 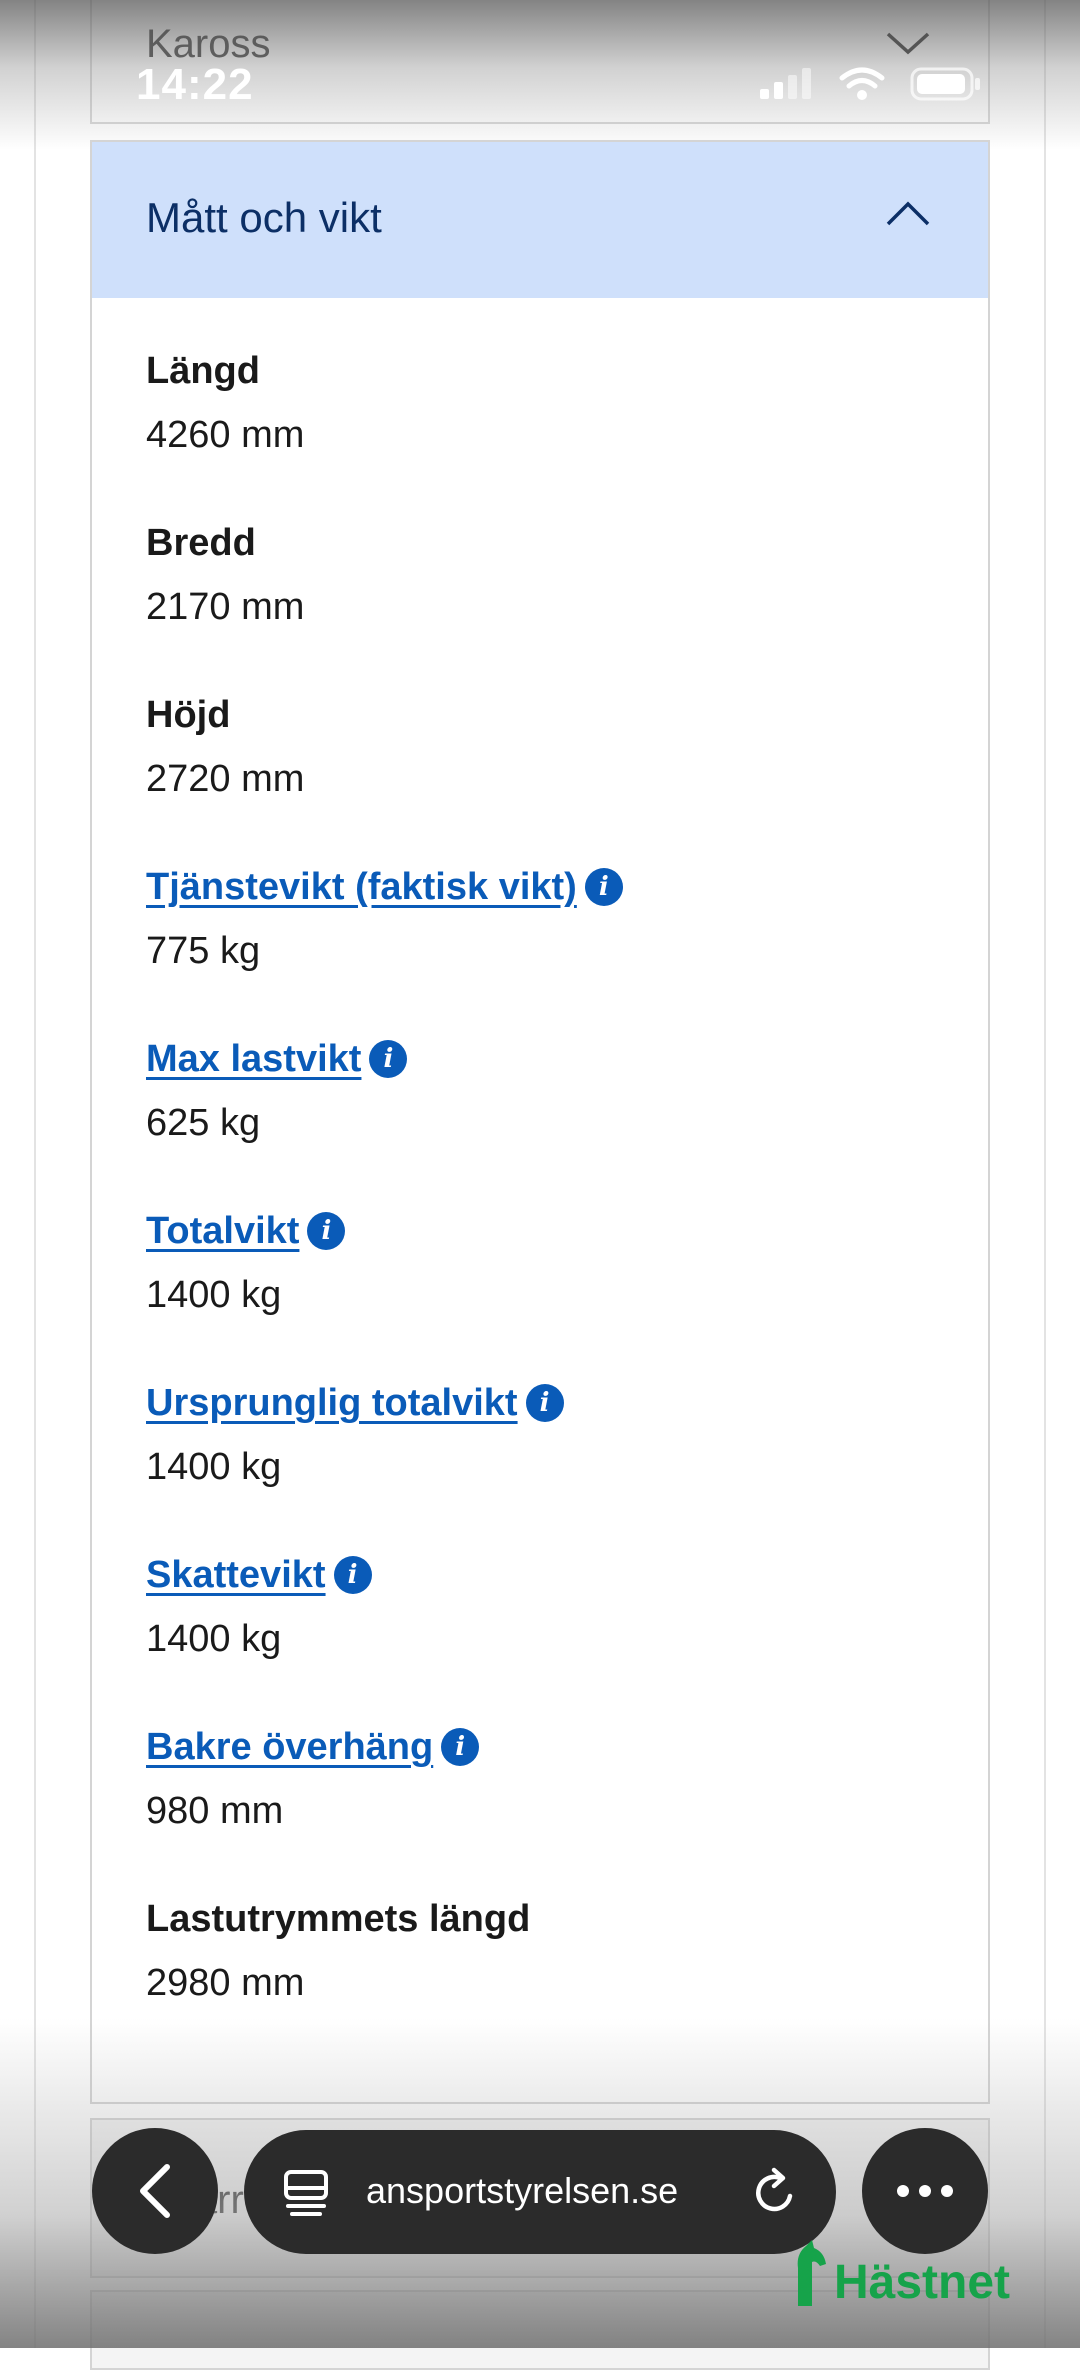 What do you see at coordinates (775, 2192) in the screenshot?
I see `reload-icon` at bounding box center [775, 2192].